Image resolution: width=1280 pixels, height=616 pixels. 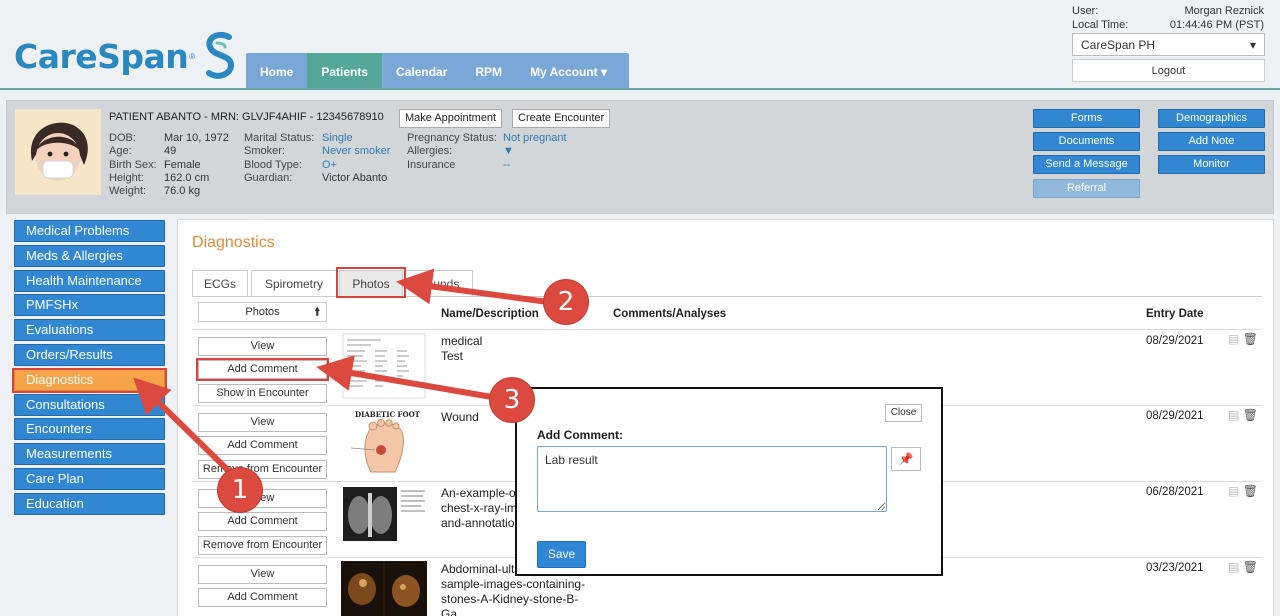 What do you see at coordinates (566, 302) in the screenshot?
I see `callout-badge-2: 2` at bounding box center [566, 302].